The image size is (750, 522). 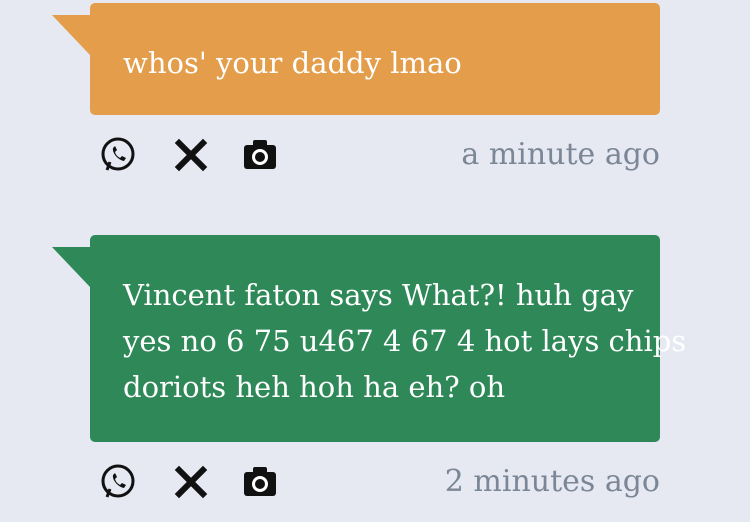 I want to click on message-text-line: whos' your daddy lmao, so click(x=292, y=63).